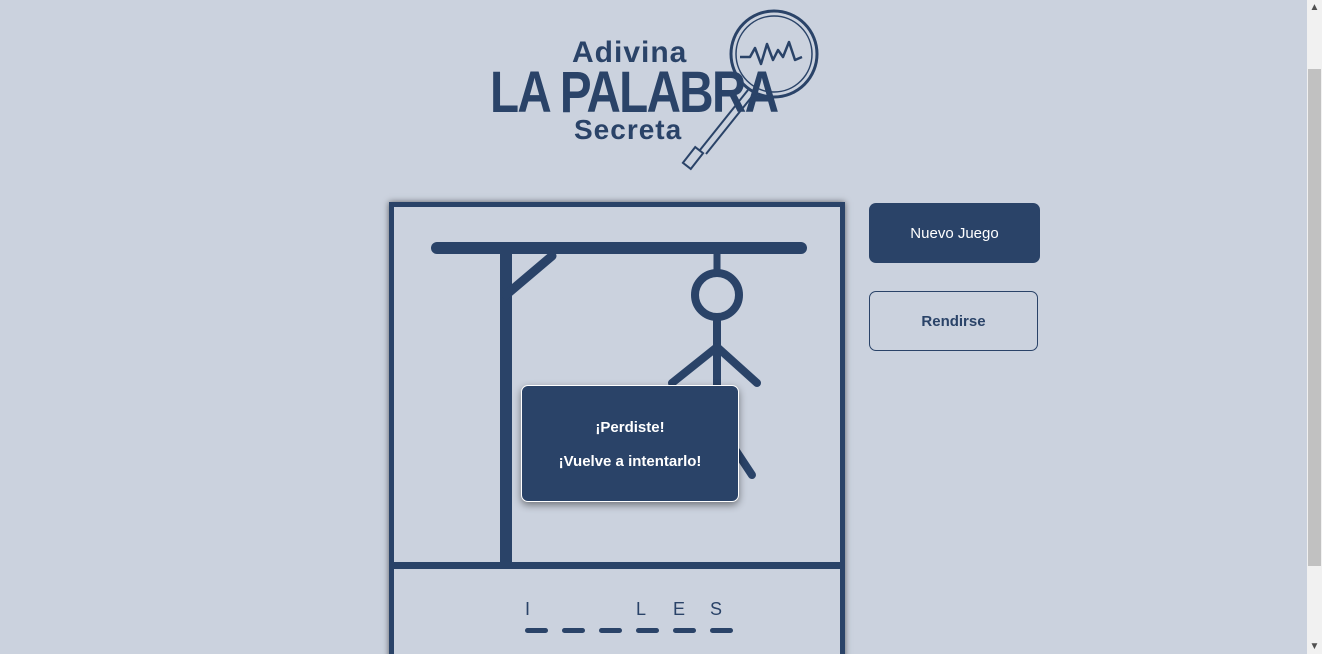 The width and height of the screenshot is (1322, 654). What do you see at coordinates (694, 365) in the screenshot?
I see `hangman-arm-left` at bounding box center [694, 365].